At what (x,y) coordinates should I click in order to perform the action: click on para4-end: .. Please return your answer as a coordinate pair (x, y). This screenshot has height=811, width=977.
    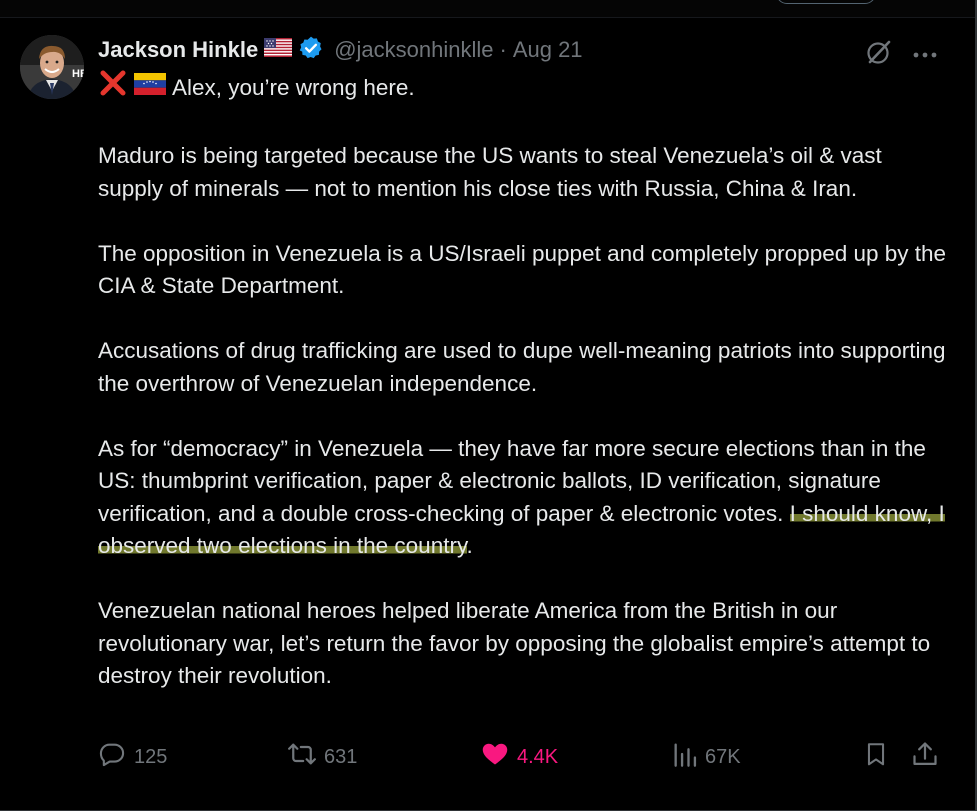
    Looking at the image, I should click on (469, 545).